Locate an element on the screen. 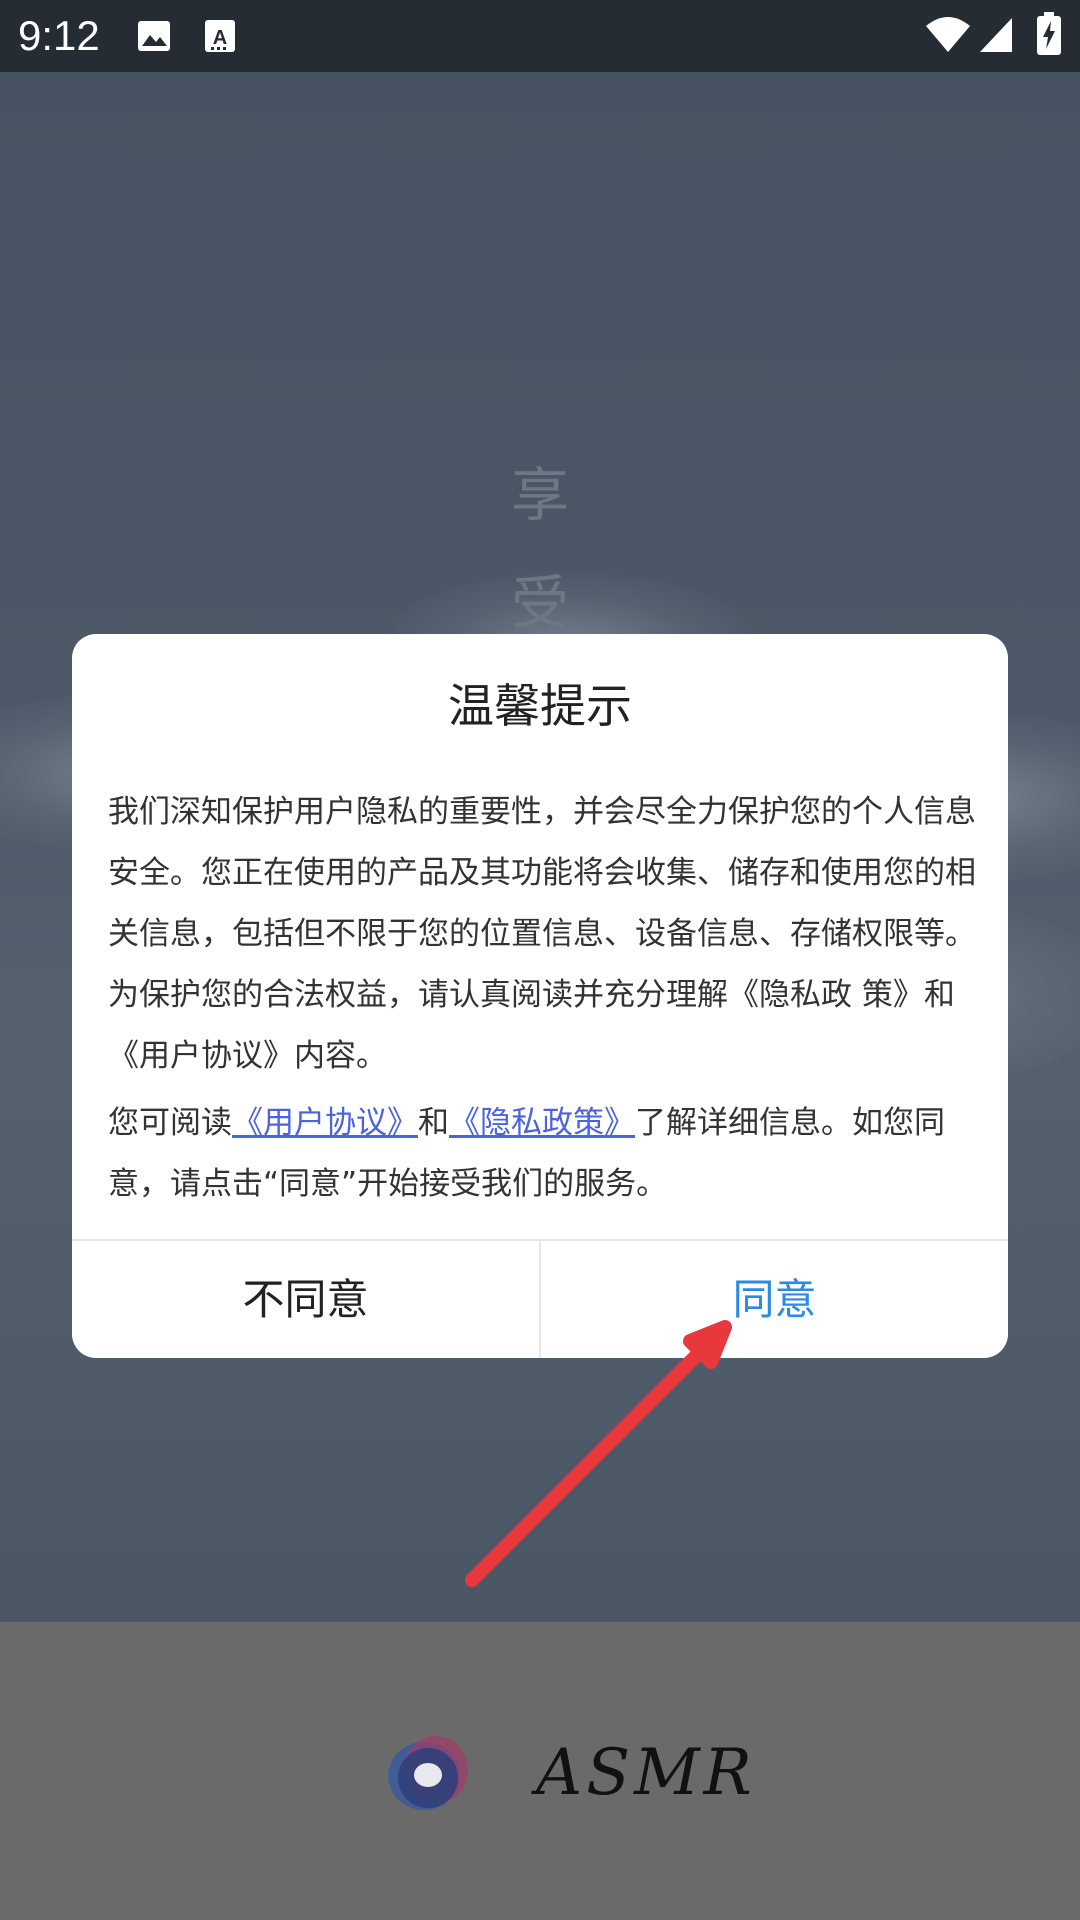 This screenshot has width=1080, height=1920. splash-slogan-char-1: 享 is located at coordinates (539, 495).